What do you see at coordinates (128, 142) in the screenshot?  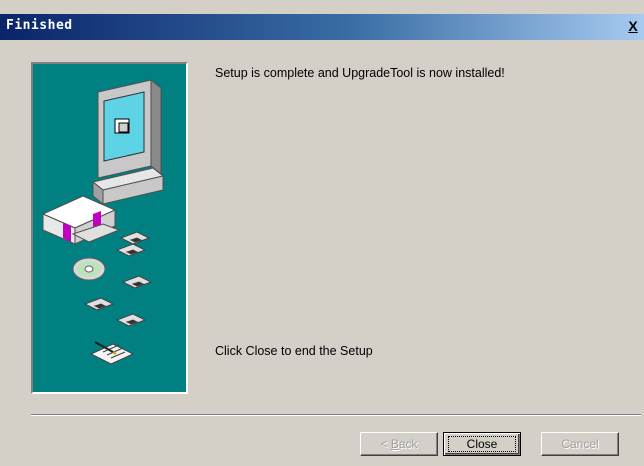 I see `computer-icon` at bounding box center [128, 142].